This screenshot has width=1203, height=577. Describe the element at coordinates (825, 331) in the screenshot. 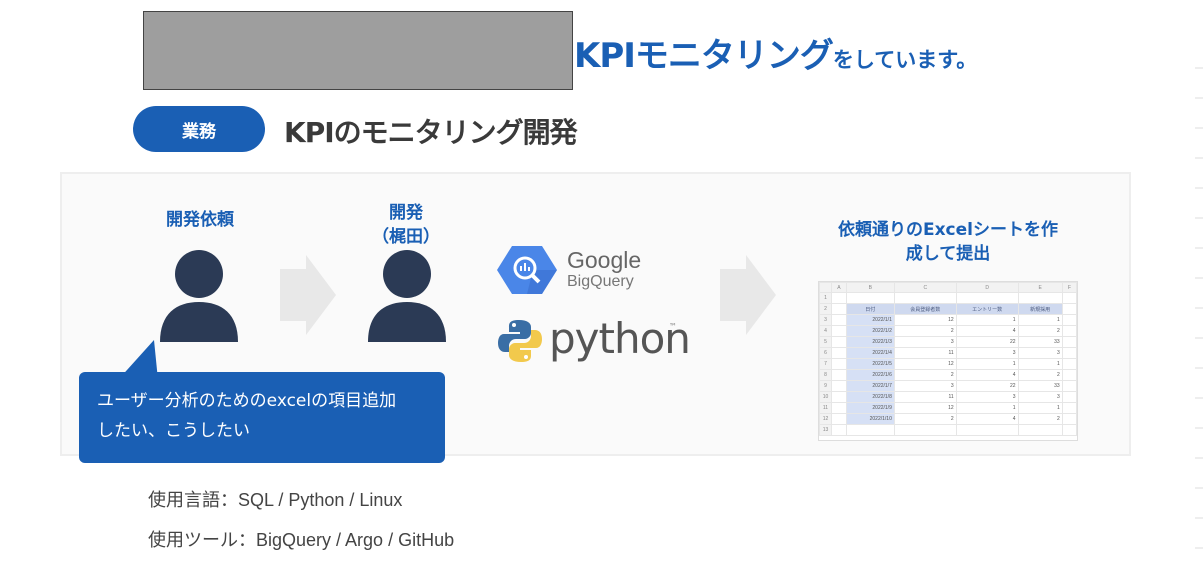

I see `sheet-row-number: 4` at that location.